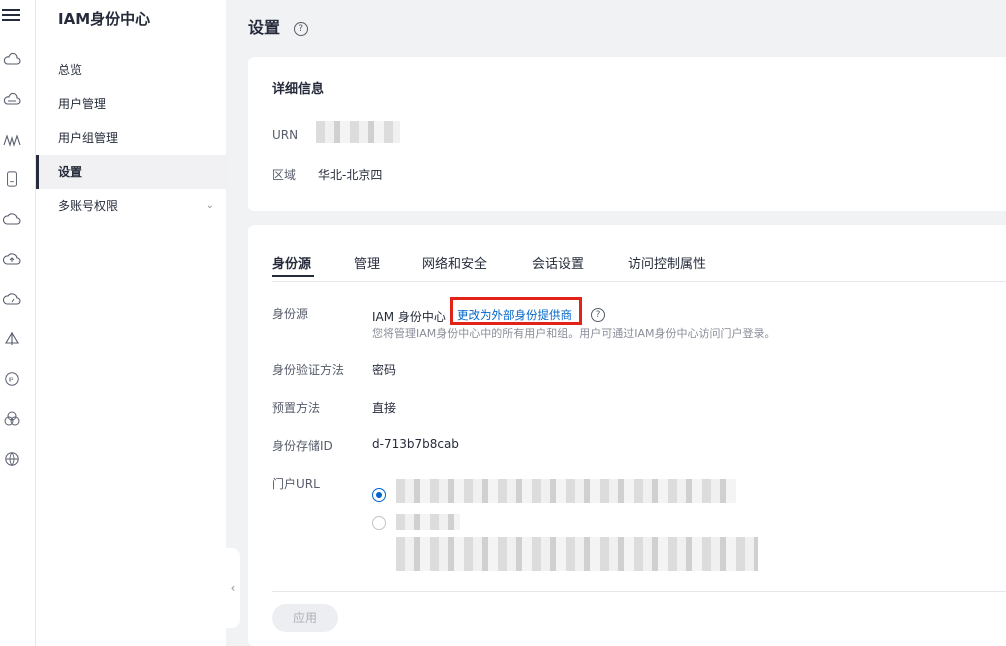  What do you see at coordinates (639, 281) in the screenshot?
I see `tabs-divider` at bounding box center [639, 281].